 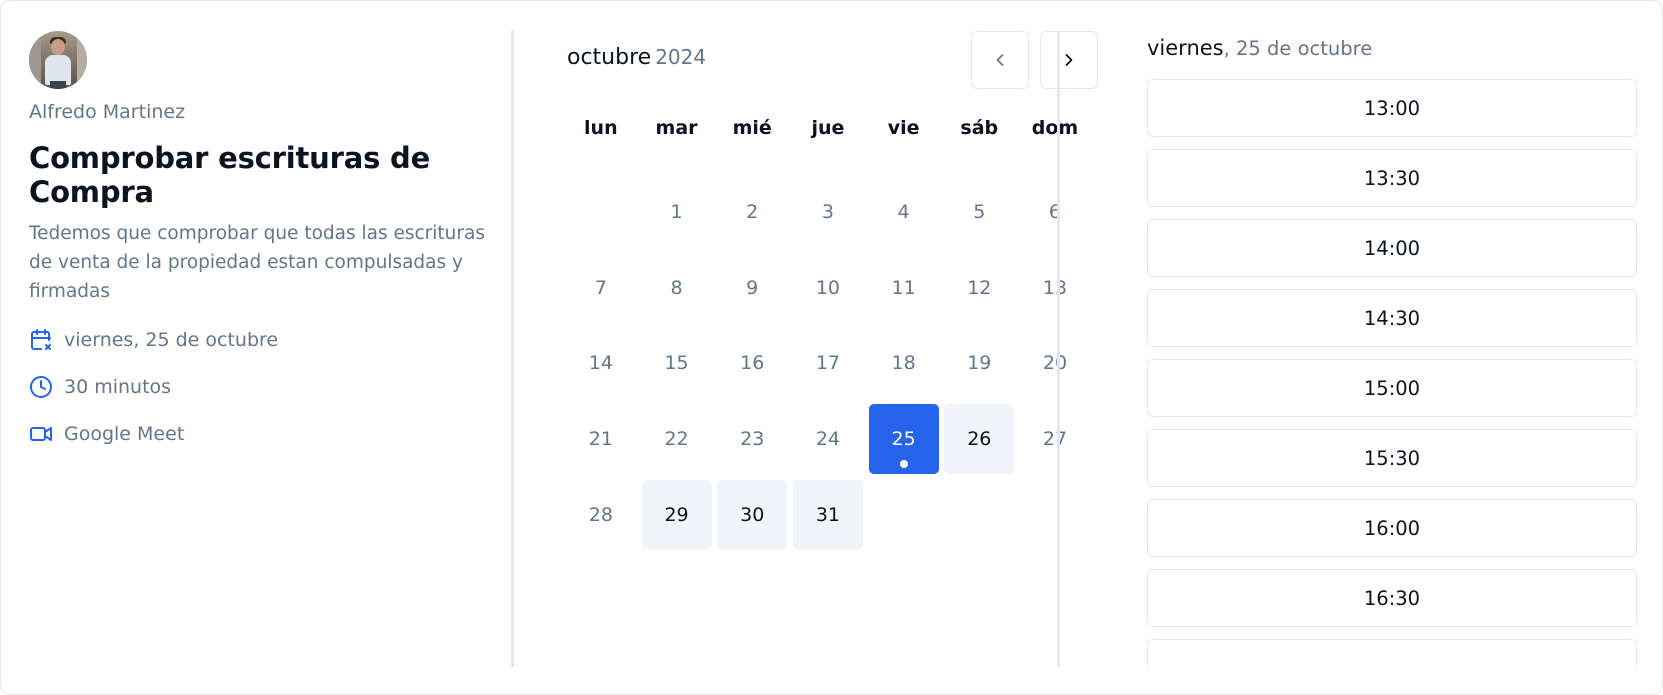 I want to click on calendar-blank-cell, so click(x=601, y=212).